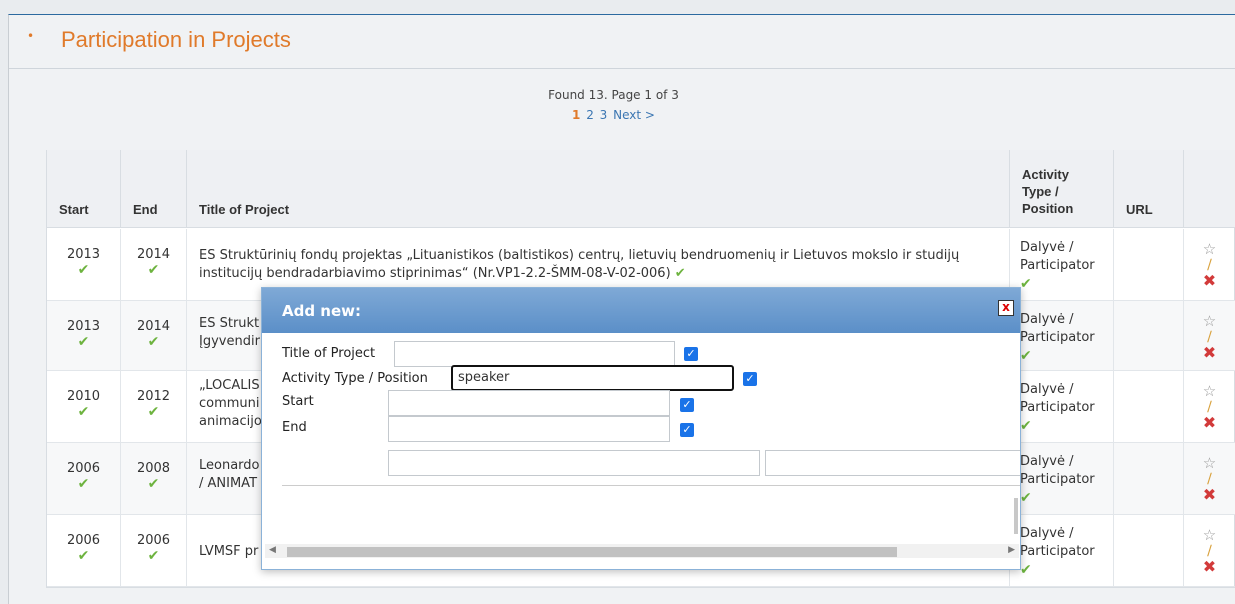  Describe the element at coordinates (529, 429) in the screenshot. I see `end-input` at that location.